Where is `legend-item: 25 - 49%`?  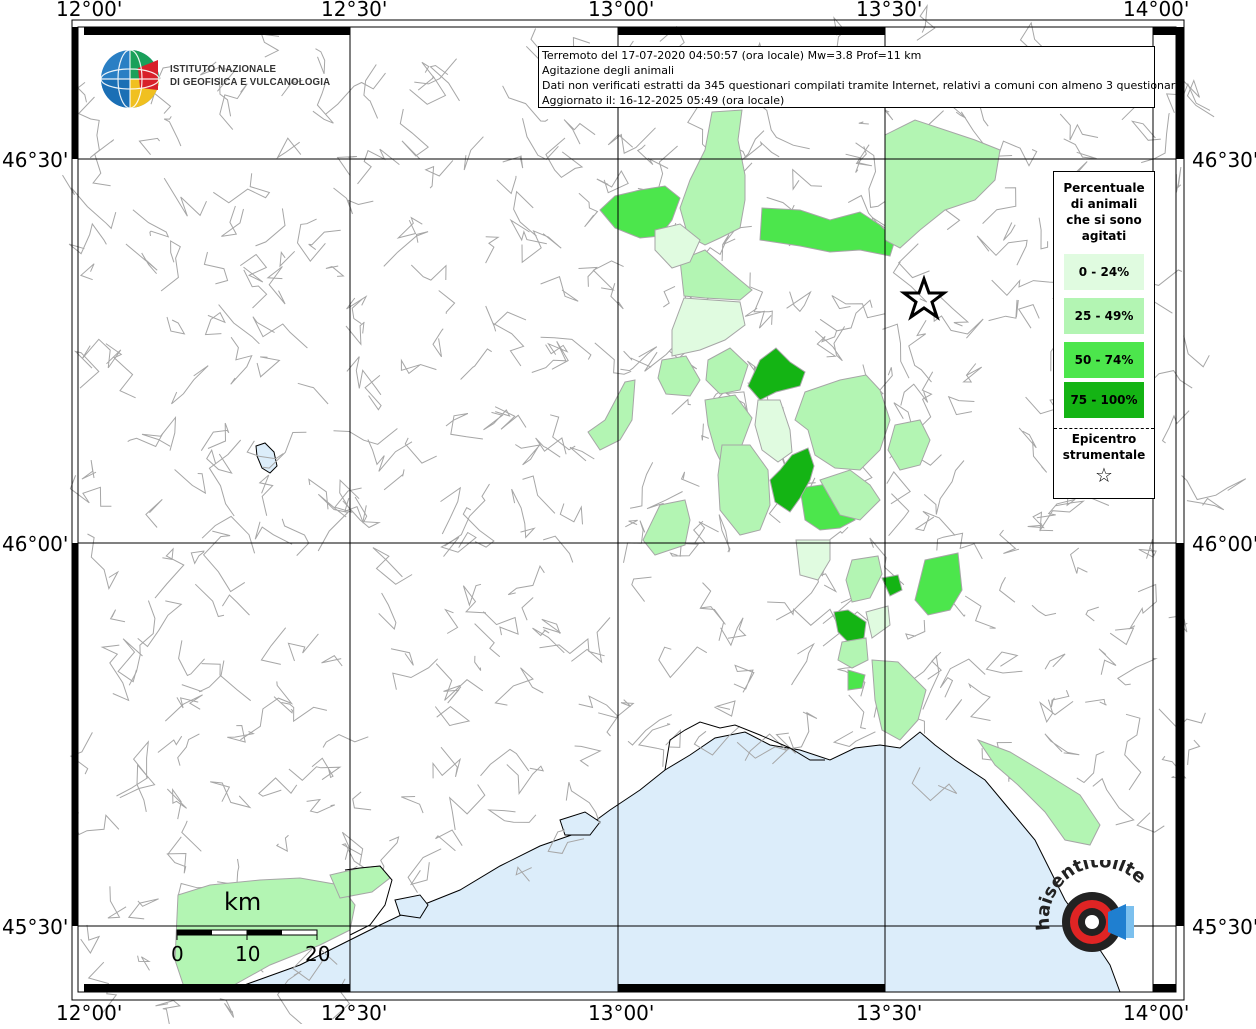
legend-item: 25 - 49% is located at coordinates (1104, 316).